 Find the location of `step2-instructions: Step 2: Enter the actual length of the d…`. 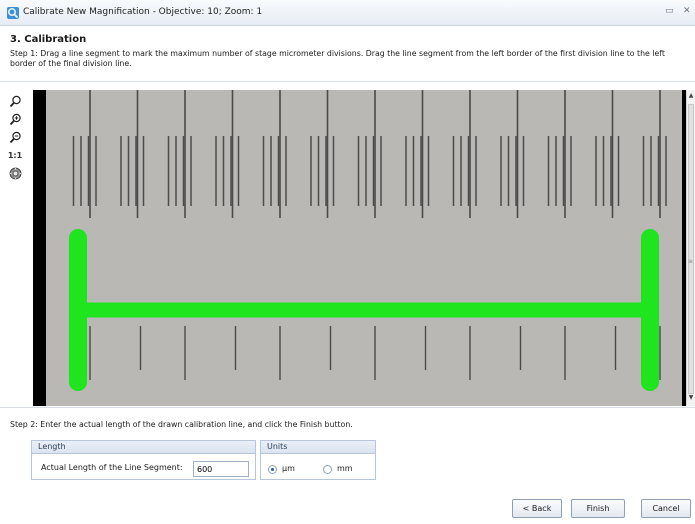

step2-instructions: Step 2: Enter the actual length of the d… is located at coordinates (181, 424).